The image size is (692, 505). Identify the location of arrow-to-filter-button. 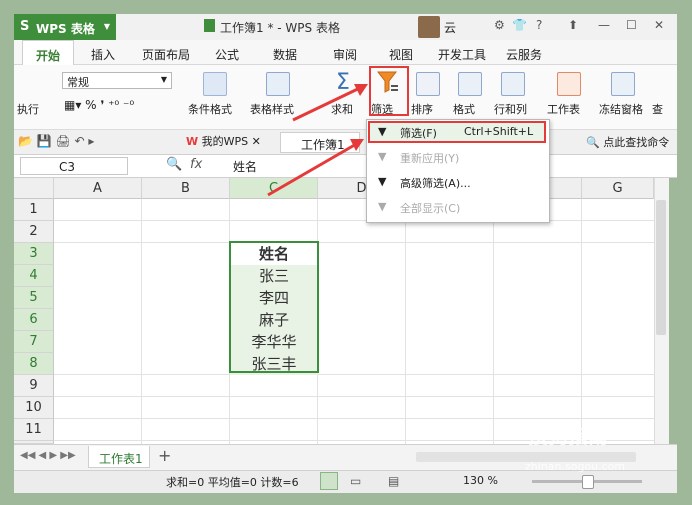
(328, 103).